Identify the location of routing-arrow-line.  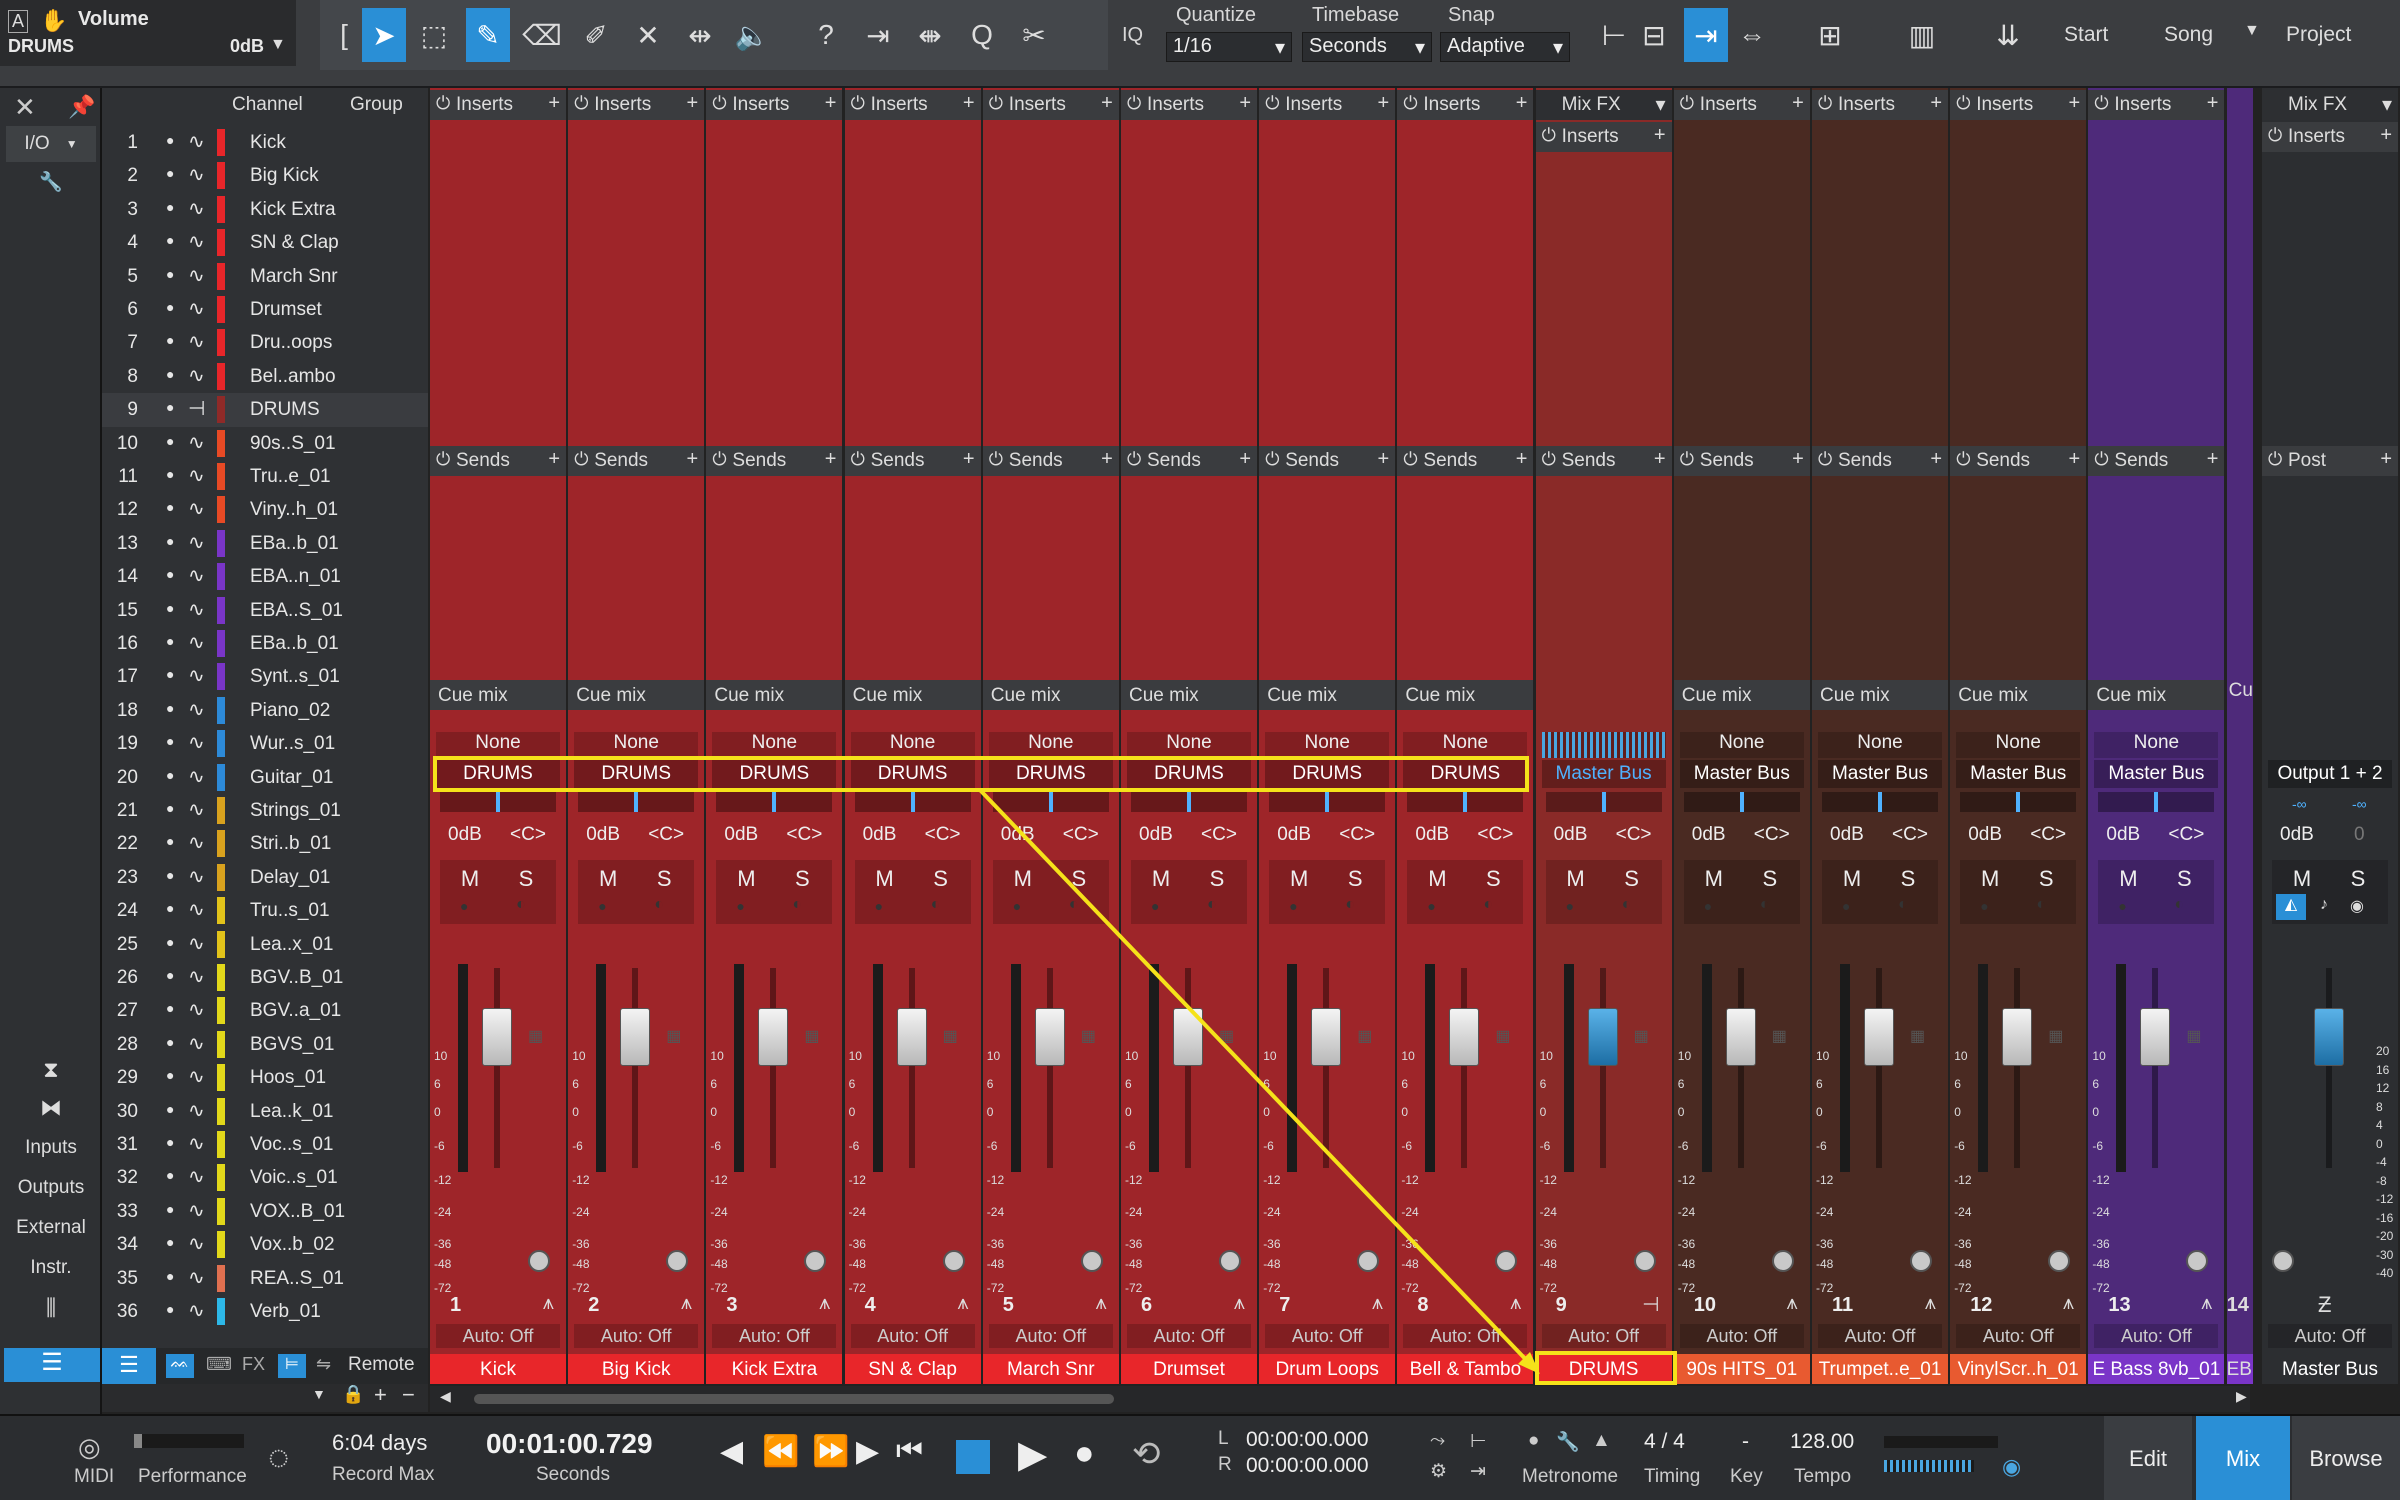
(1257, 1079).